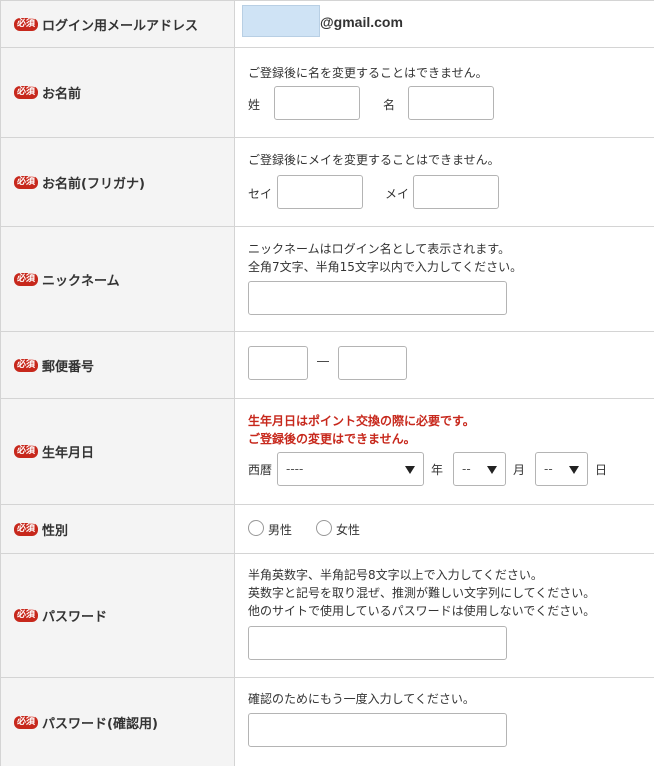 This screenshot has height=766, width=654. Describe the element at coordinates (444, 24) in the screenshot. I see `field-cell-email: @gmail.com` at that location.